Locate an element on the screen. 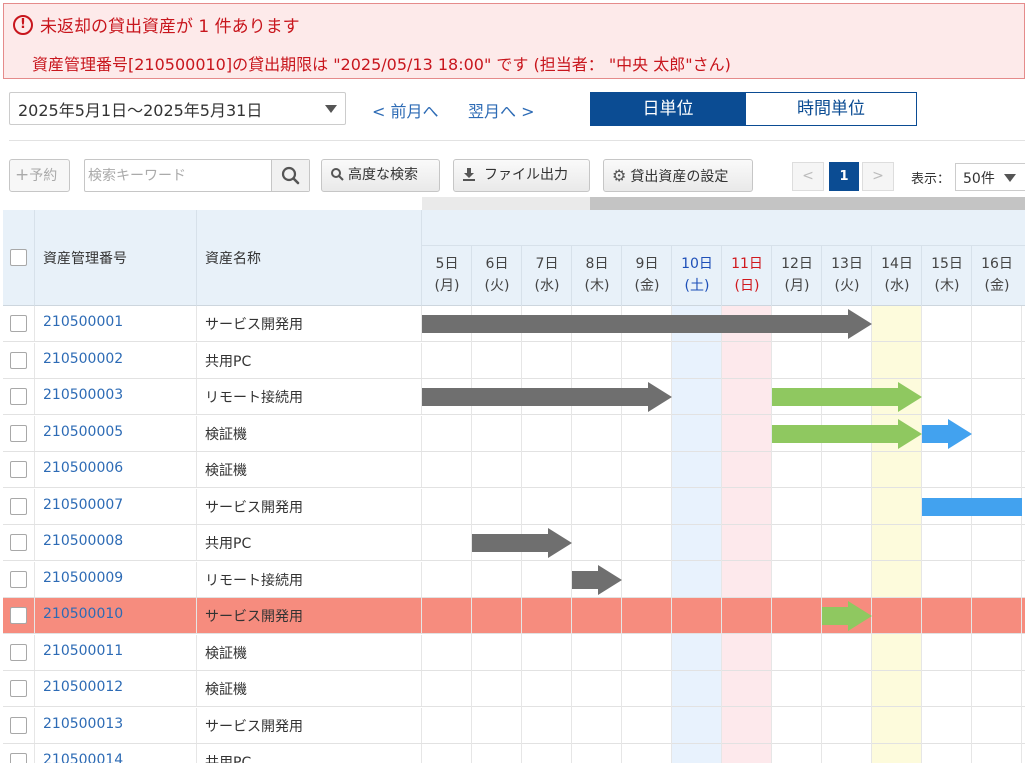 This screenshot has height=763, width=1025. day-number: 14日 is located at coordinates (897, 264).